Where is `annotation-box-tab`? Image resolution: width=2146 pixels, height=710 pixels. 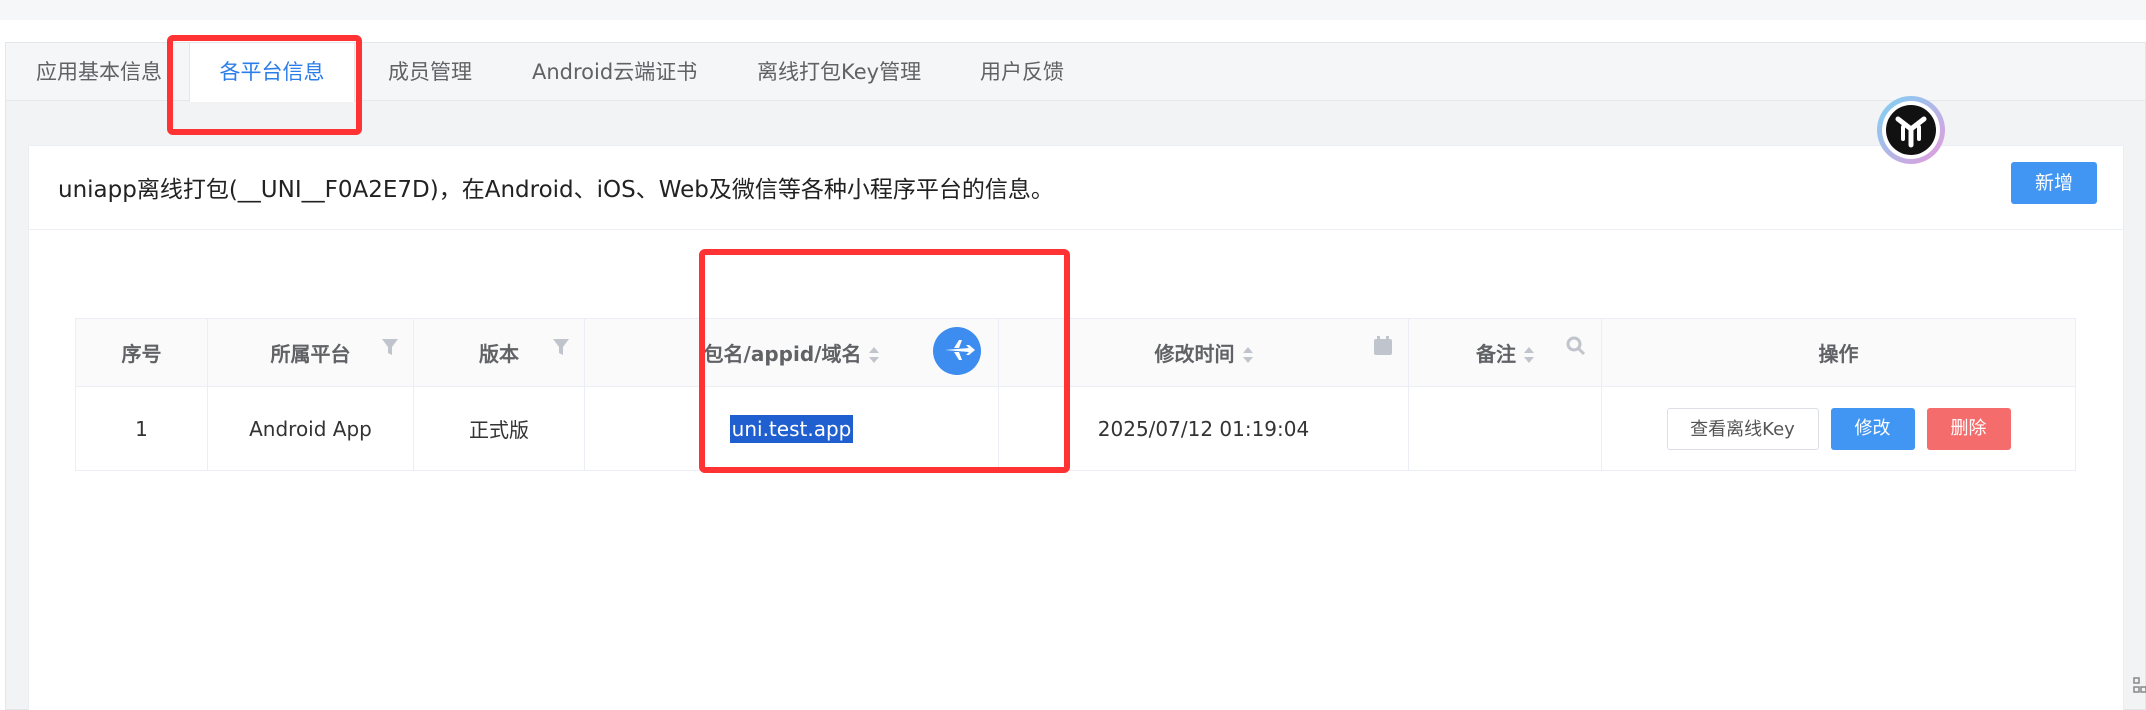
annotation-box-tab is located at coordinates (264, 85).